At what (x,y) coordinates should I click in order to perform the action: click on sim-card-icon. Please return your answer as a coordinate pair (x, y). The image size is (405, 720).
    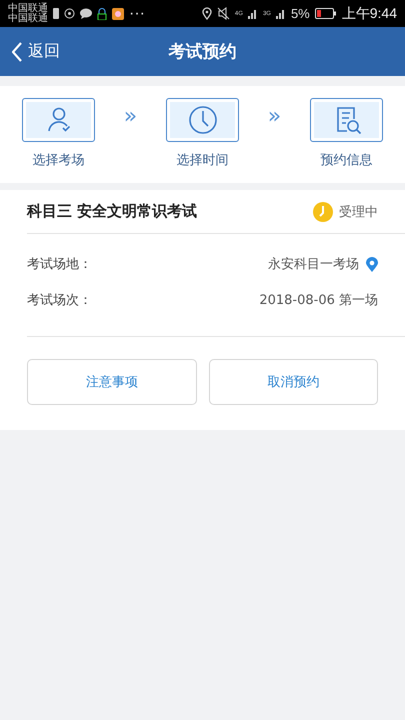
    Looking at the image, I should click on (56, 13).